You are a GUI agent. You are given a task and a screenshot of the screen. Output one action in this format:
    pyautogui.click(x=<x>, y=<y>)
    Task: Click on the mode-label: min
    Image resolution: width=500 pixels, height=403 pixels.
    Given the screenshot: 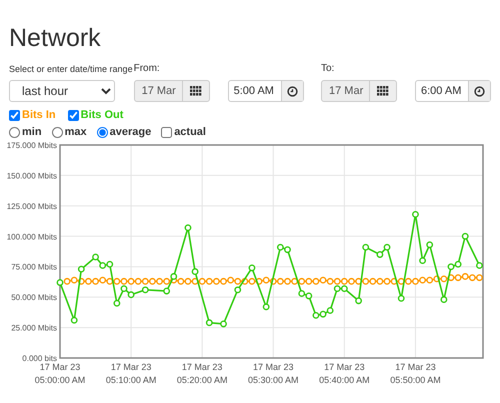 What is the action you would take?
    pyautogui.click(x=32, y=132)
    